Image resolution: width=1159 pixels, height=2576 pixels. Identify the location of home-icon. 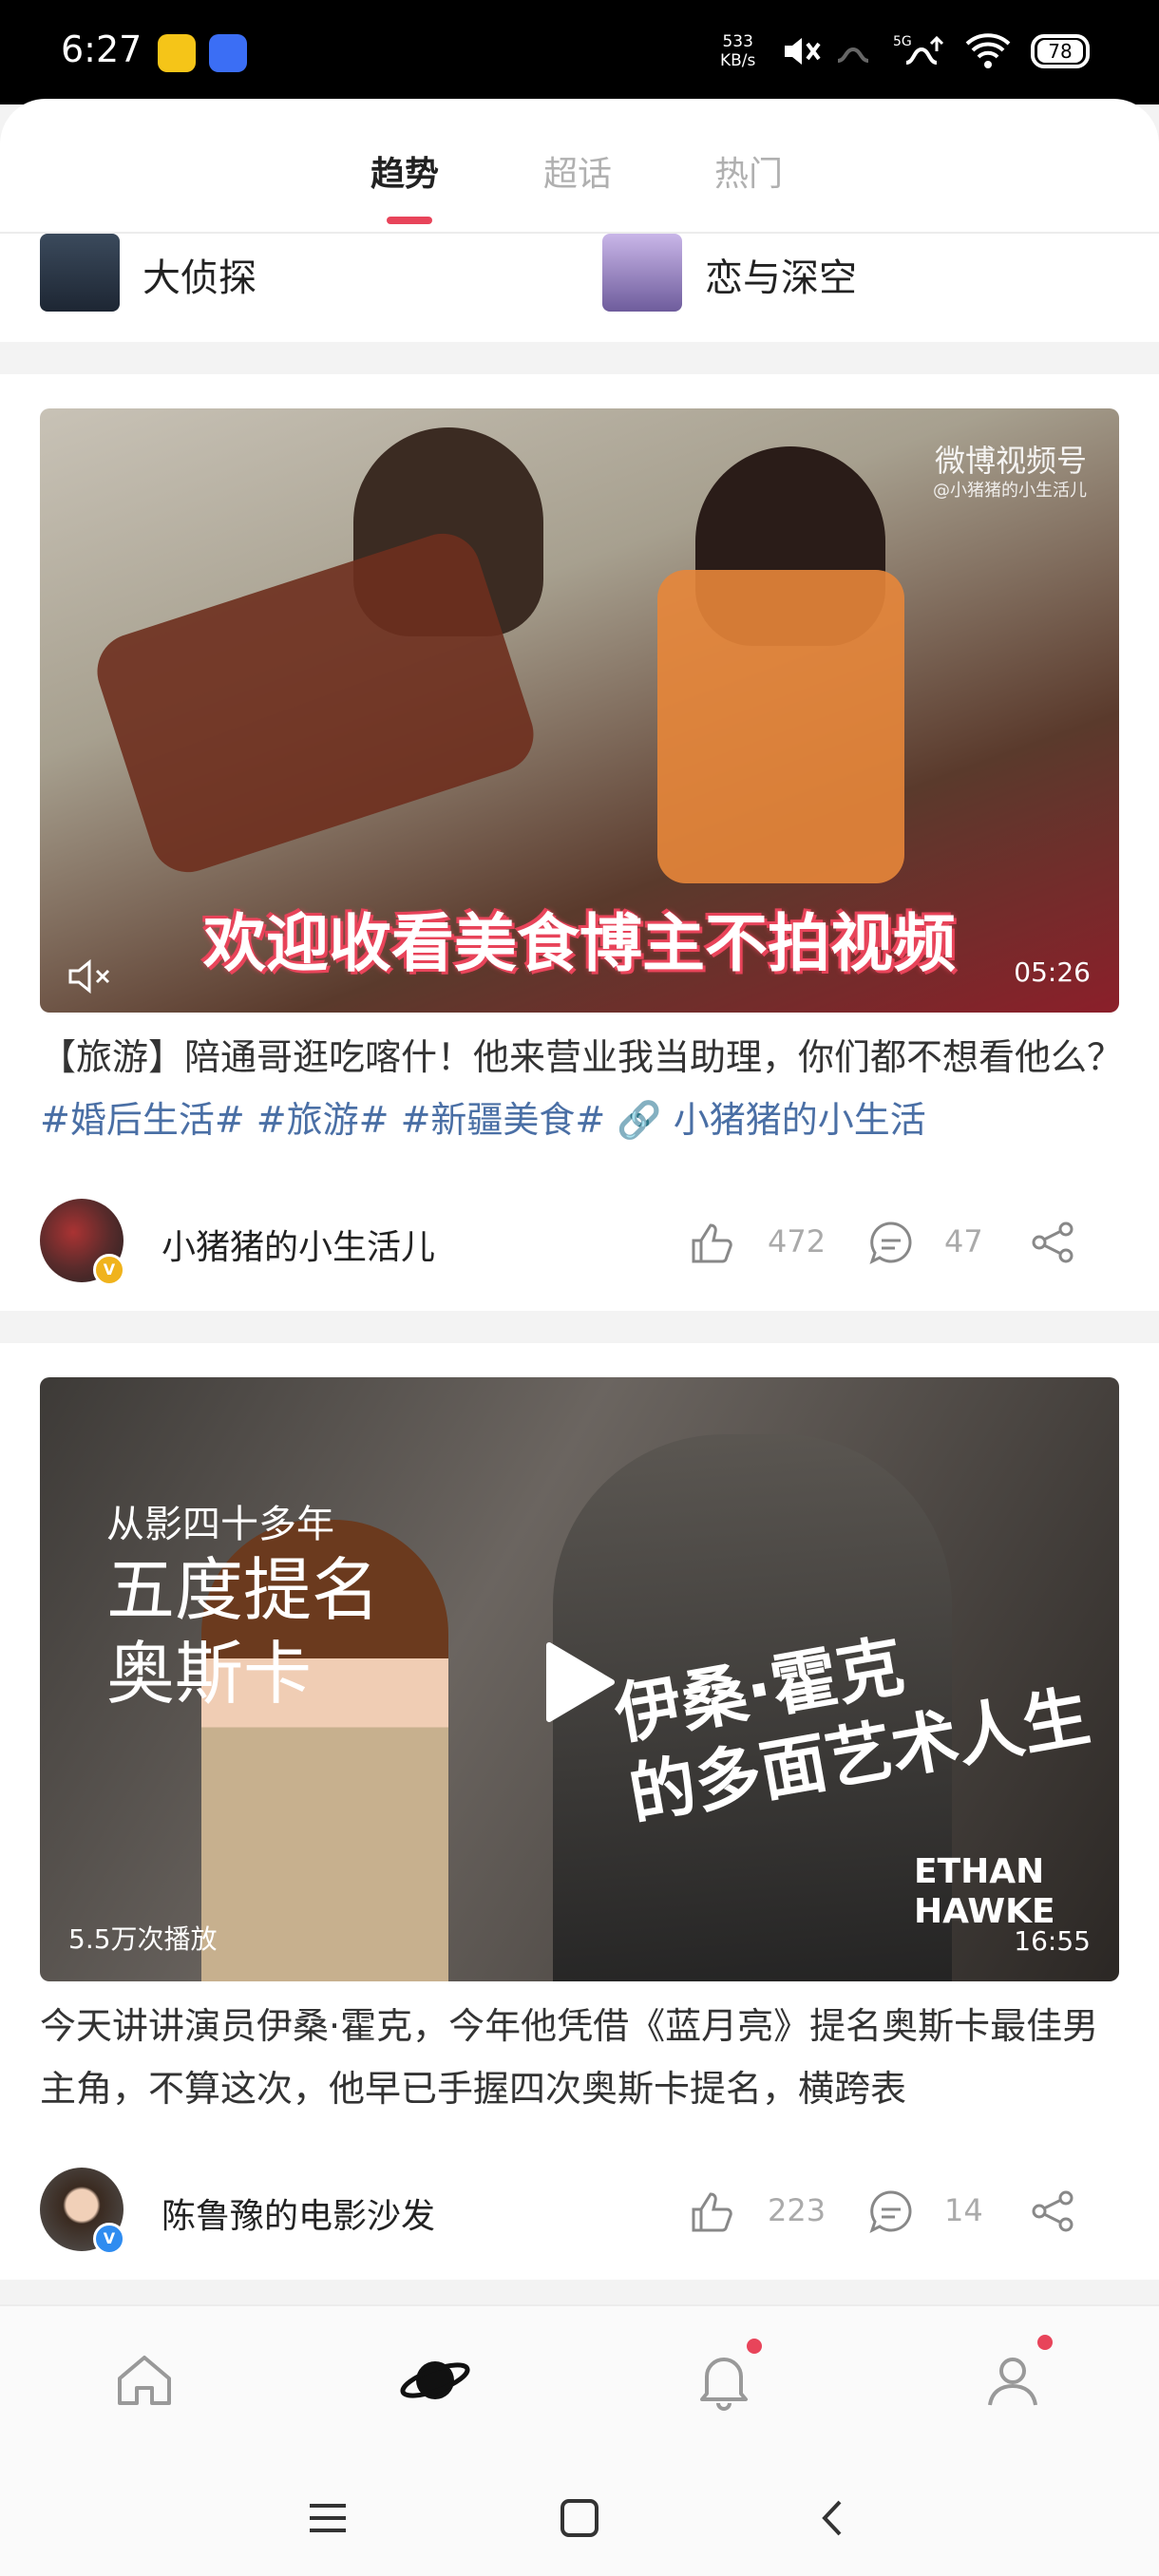
(144, 2380).